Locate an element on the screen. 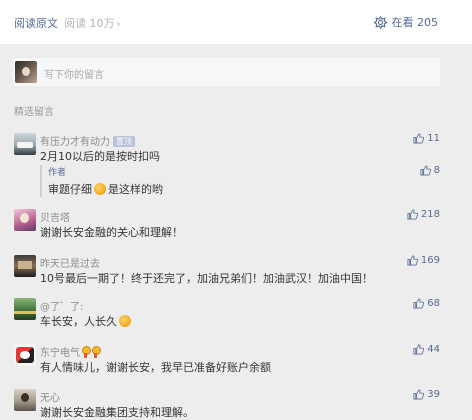 This screenshot has width=472, height=420. read-count: 阅读 10万 › is located at coordinates (92, 23).